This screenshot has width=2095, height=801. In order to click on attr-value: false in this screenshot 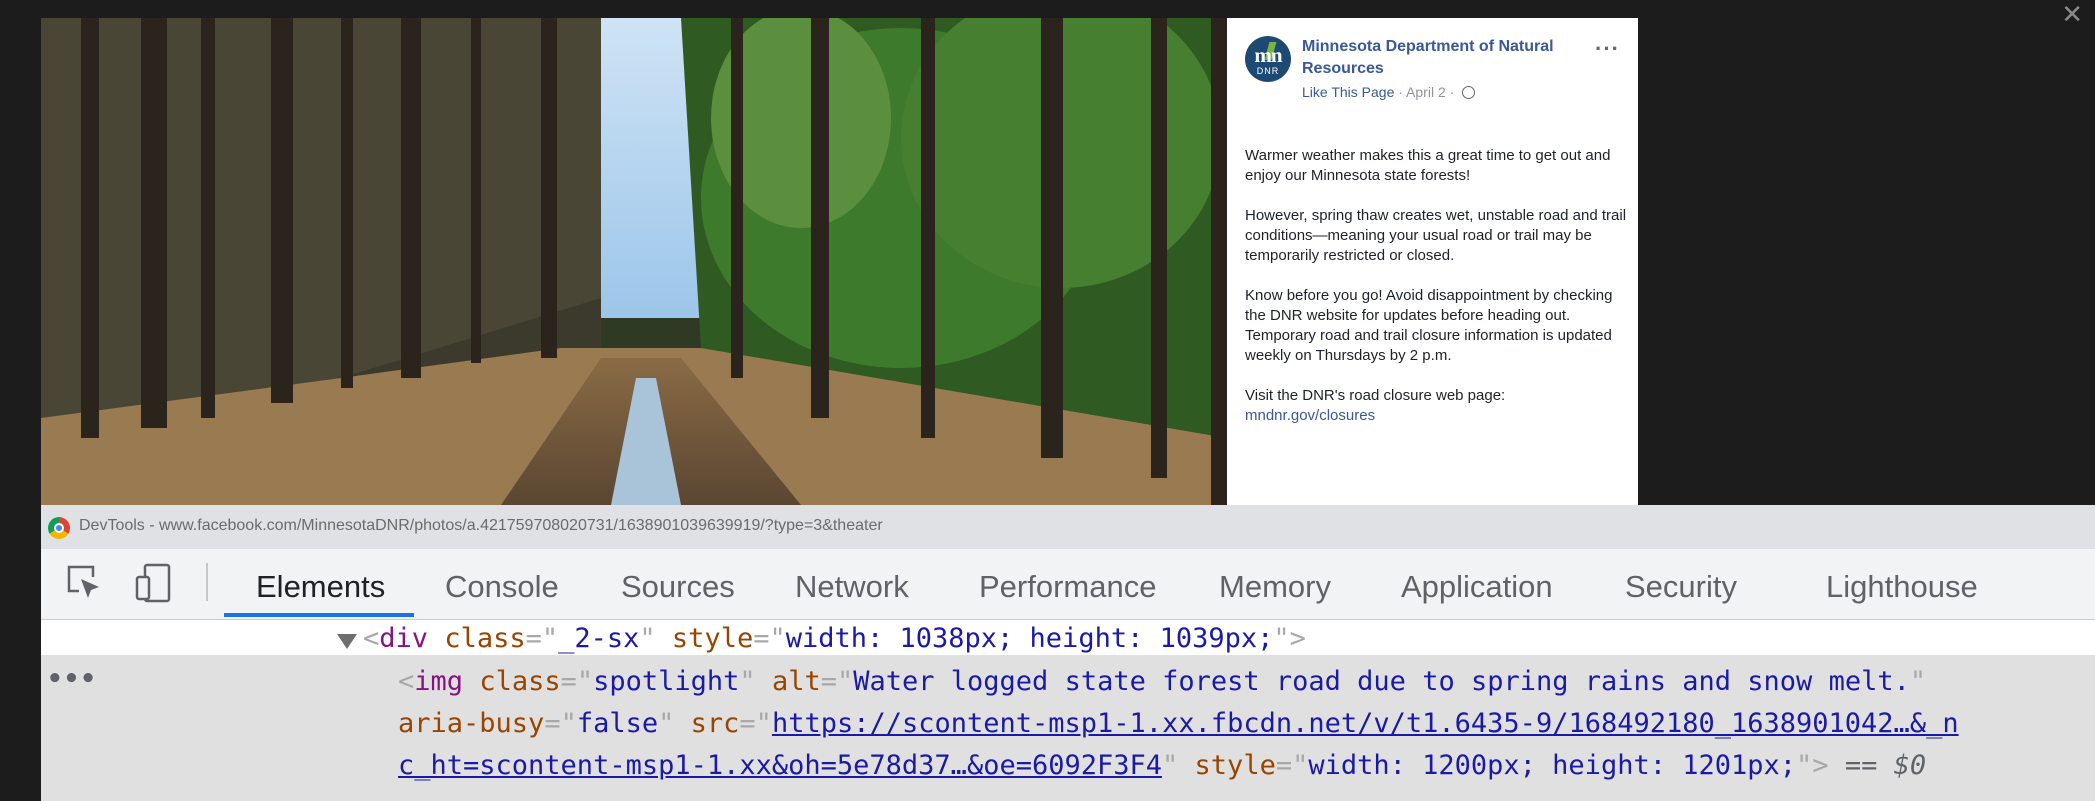, I will do `click(617, 723)`.